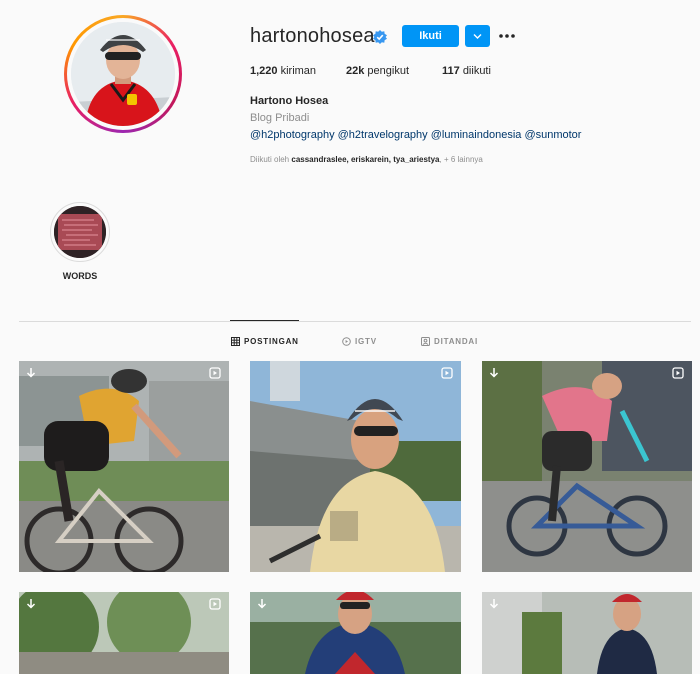 This screenshot has width=700, height=674. Describe the element at coordinates (355, 321) in the screenshot. I see `tabs-divider` at that location.